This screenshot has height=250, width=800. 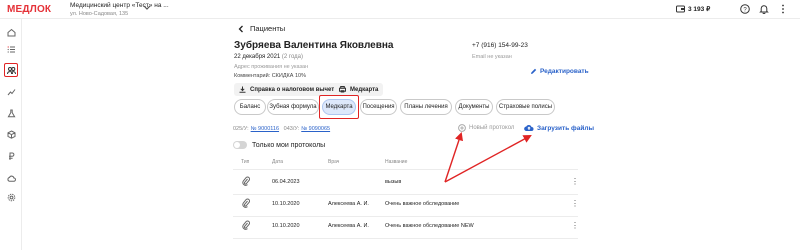 I want to click on col-title: Название, so click(x=396, y=162).